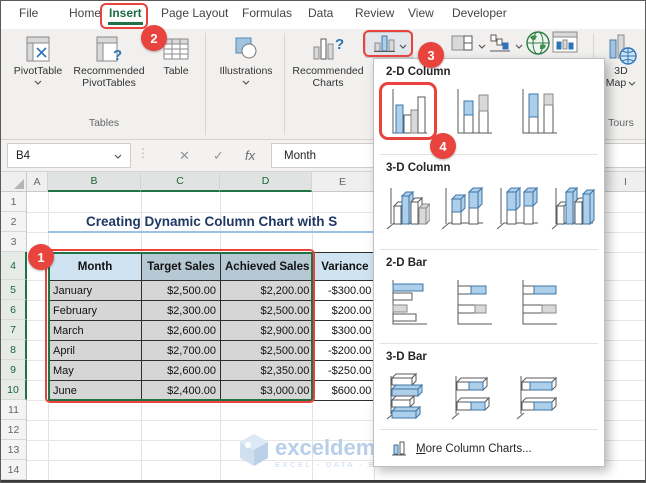 The image size is (646, 483). I want to click on enter-button: ✓, so click(218, 155).